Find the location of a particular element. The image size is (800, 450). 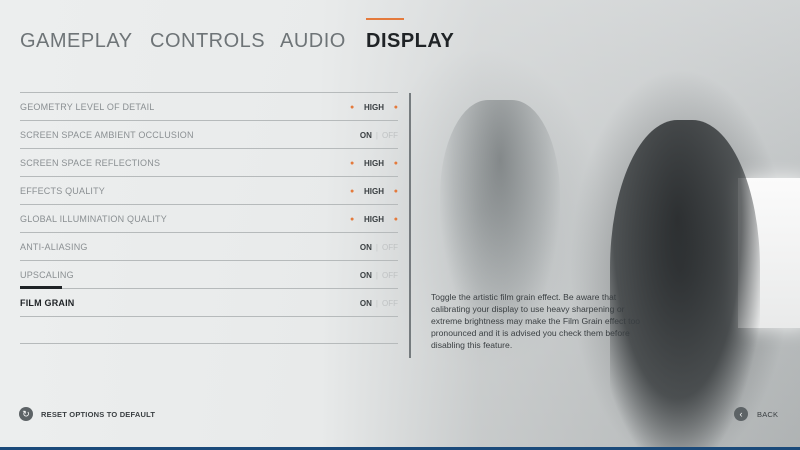

setting-effects-quality: EFFECTS QUALITY ● HIGH ● is located at coordinates (209, 190).